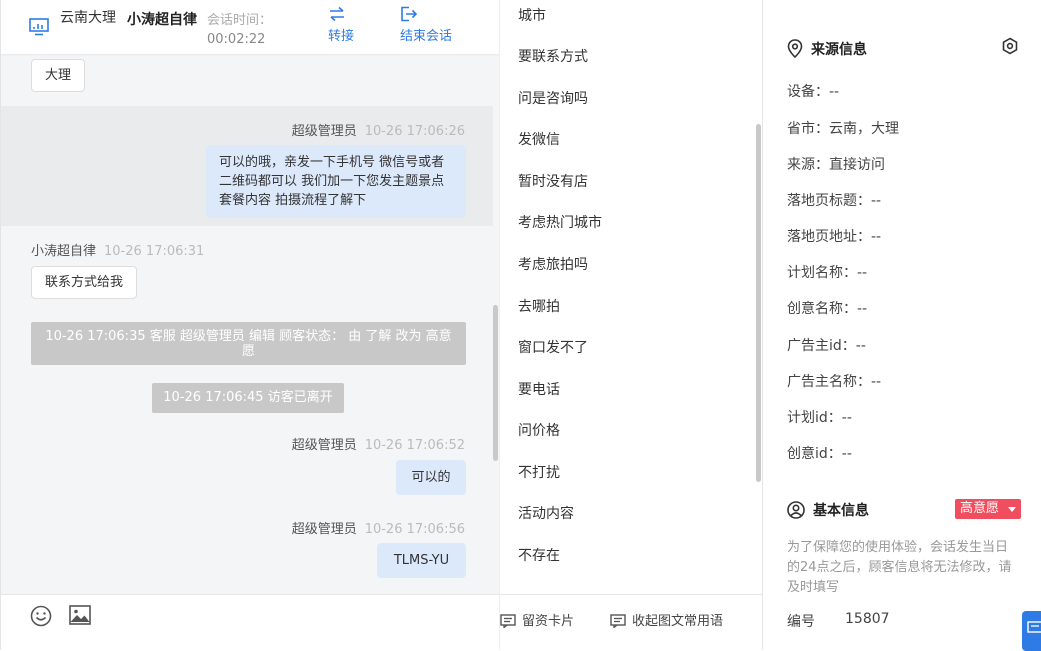  Describe the element at coordinates (539, 139) in the screenshot. I see `quick-phrase-item: 发微信` at that location.